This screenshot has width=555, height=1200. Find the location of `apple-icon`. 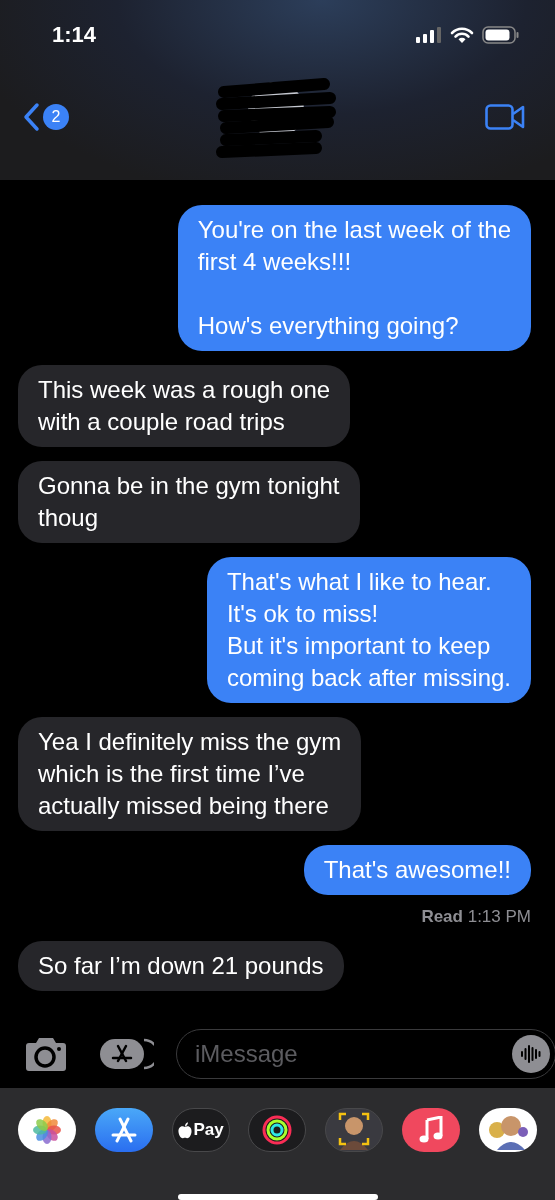

apple-icon is located at coordinates (184, 1130).